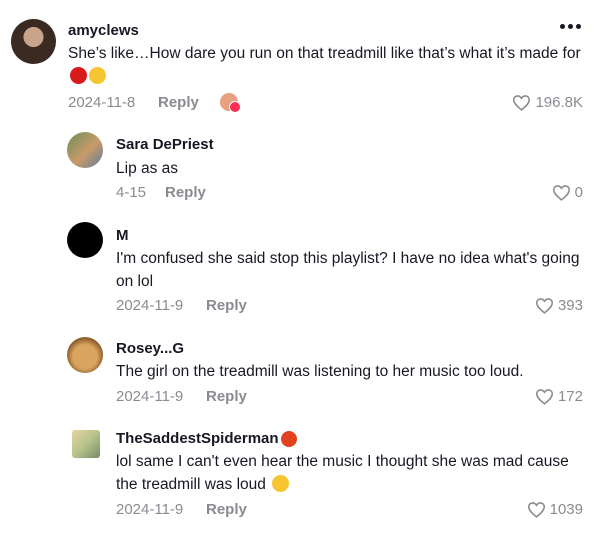 This screenshot has width=601, height=533. I want to click on like-button: 196.8K, so click(547, 102).